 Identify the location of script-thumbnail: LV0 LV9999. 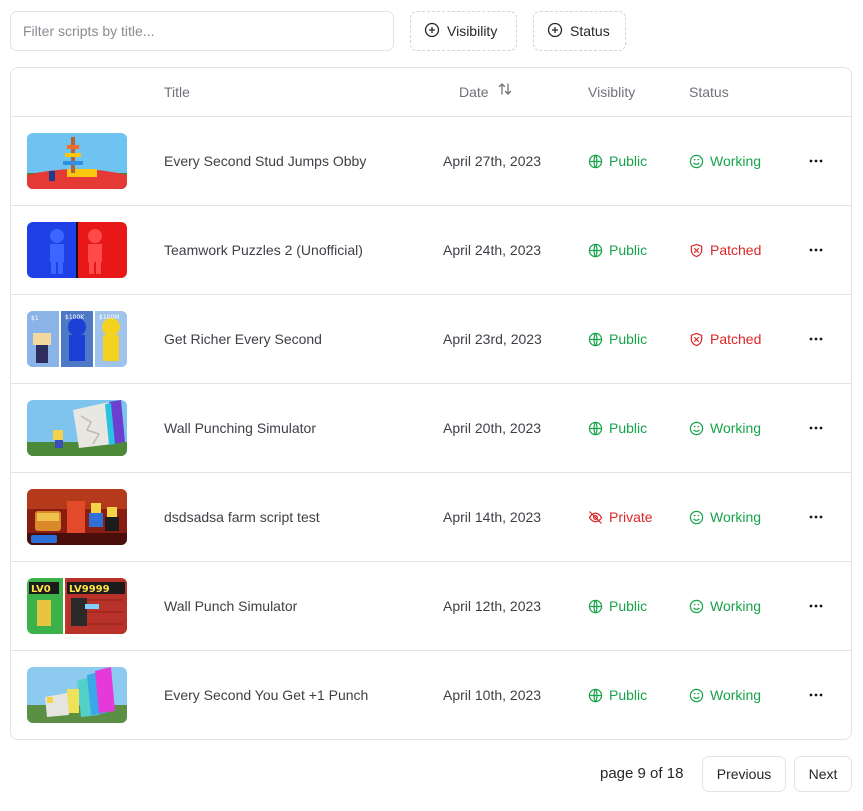
(77, 606).